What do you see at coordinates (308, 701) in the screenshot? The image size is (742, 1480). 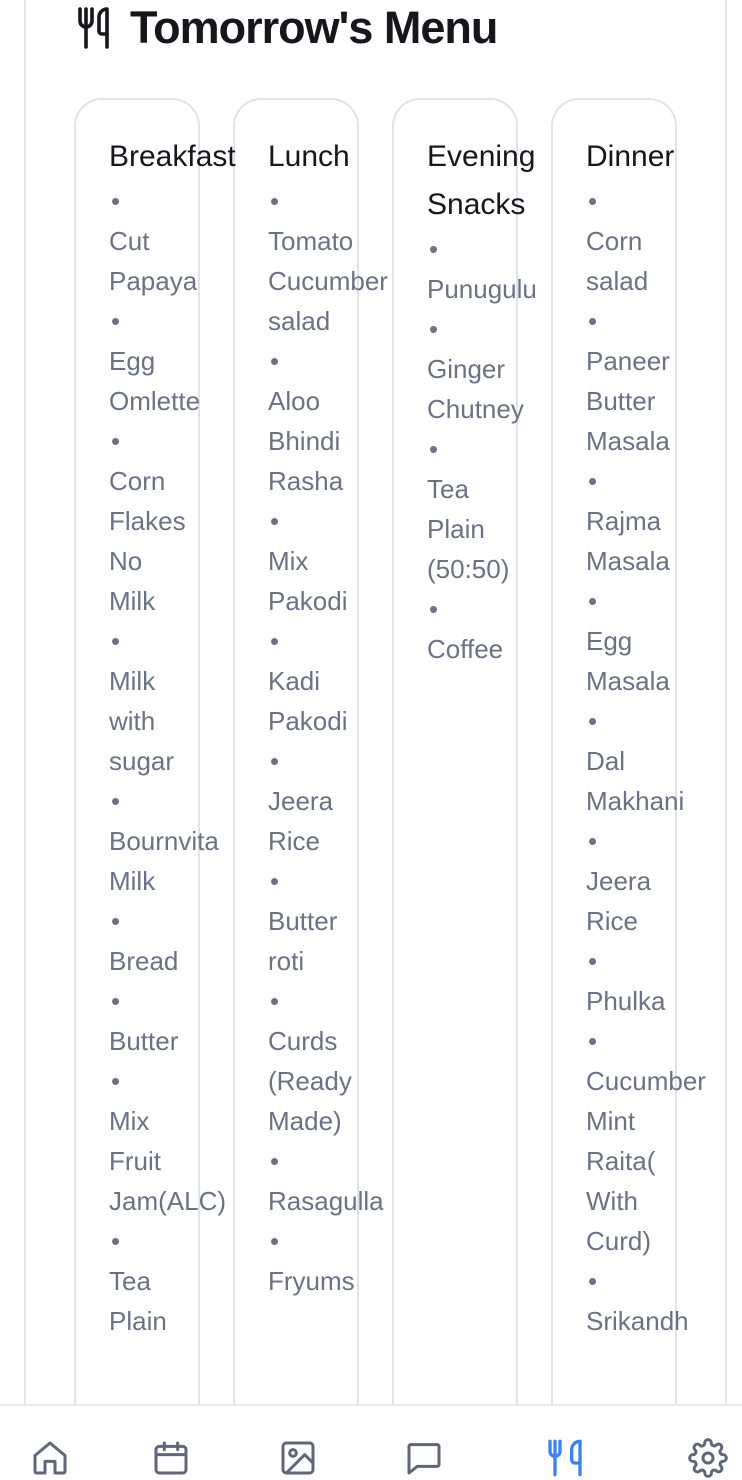 I see `menu-item-name: Kadi Pakodi` at bounding box center [308, 701].